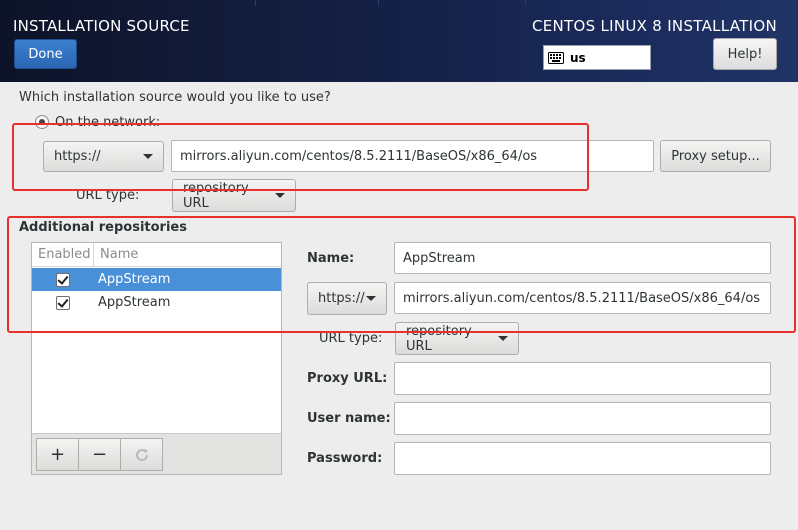  Describe the element at coordinates (345, 458) in the screenshot. I see `password-label: Password:` at that location.